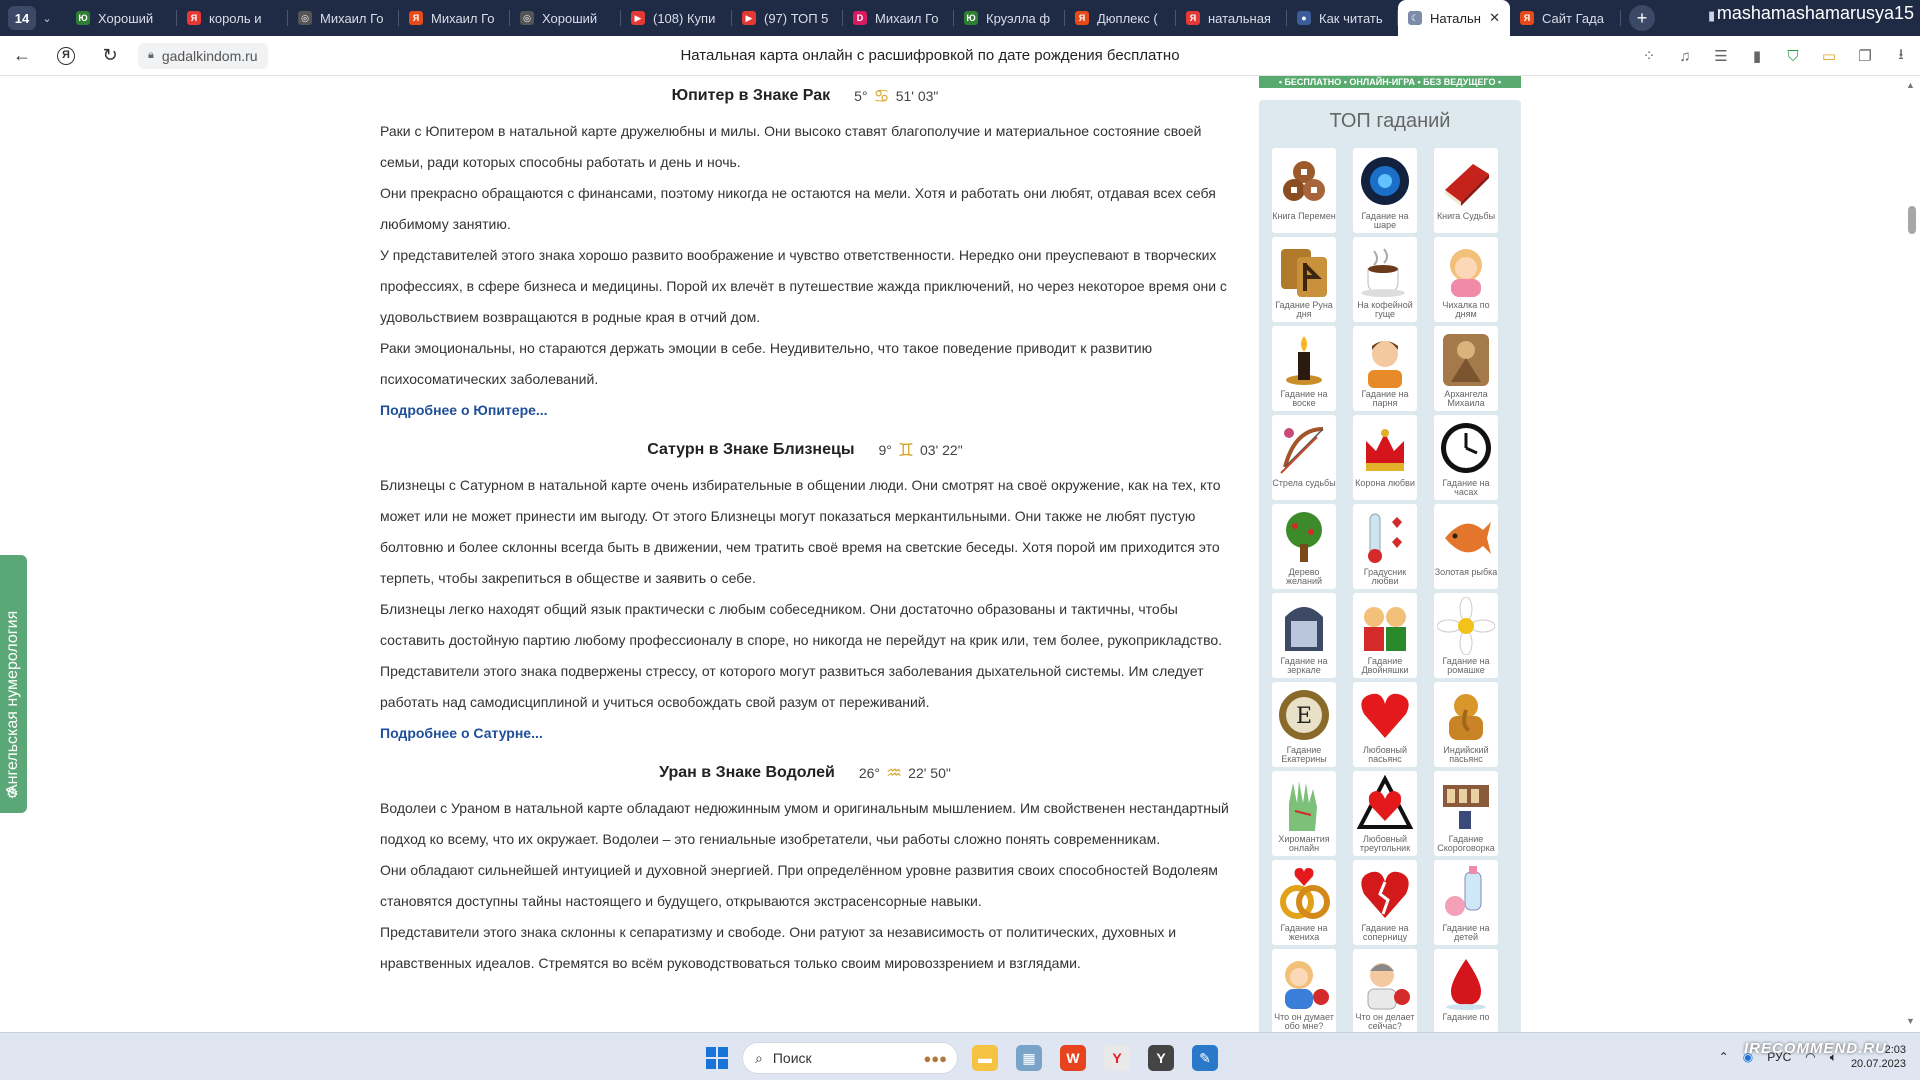 This screenshot has width=1920, height=1081. What do you see at coordinates (22, 18) in the screenshot?
I see `tab-counter: 14` at bounding box center [22, 18].